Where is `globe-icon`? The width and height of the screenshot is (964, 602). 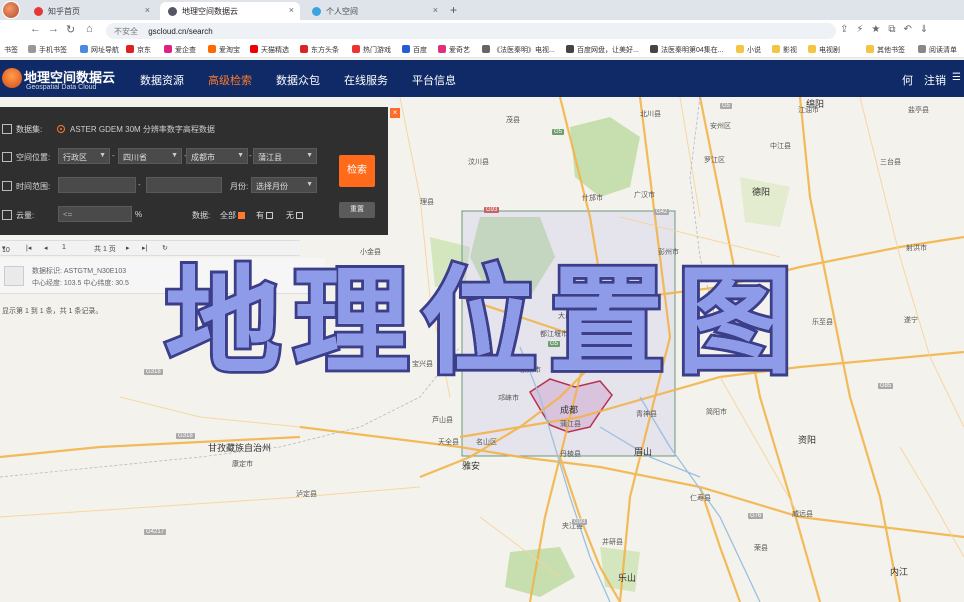 globe-icon is located at coordinates (172, 11).